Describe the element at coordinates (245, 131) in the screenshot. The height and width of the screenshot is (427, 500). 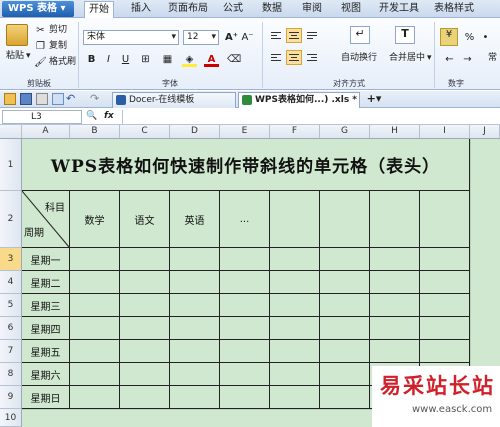
I see `column-header: E` at that location.